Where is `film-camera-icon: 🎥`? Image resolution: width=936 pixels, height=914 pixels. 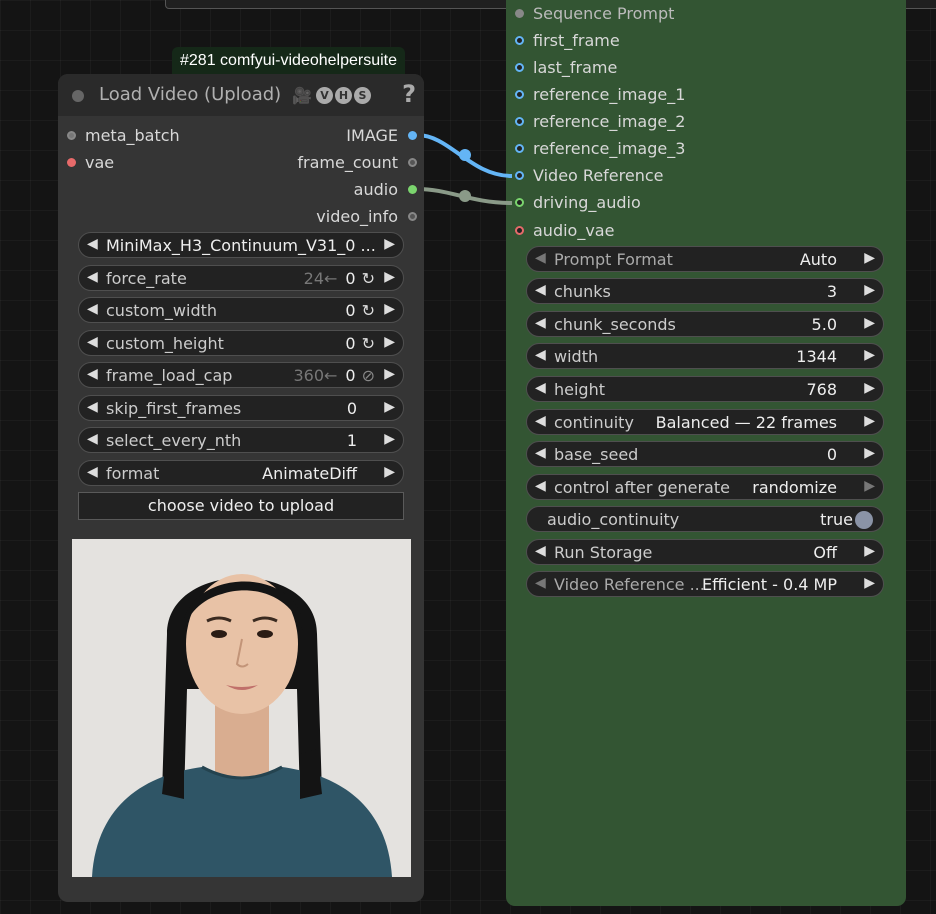
film-camera-icon: 🎥 is located at coordinates (302, 95).